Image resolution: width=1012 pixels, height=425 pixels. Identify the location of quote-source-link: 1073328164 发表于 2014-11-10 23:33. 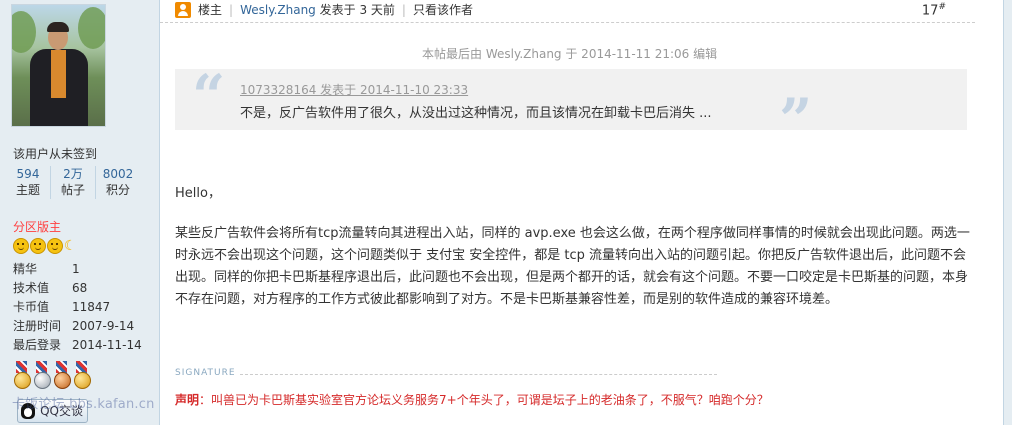
(354, 89).